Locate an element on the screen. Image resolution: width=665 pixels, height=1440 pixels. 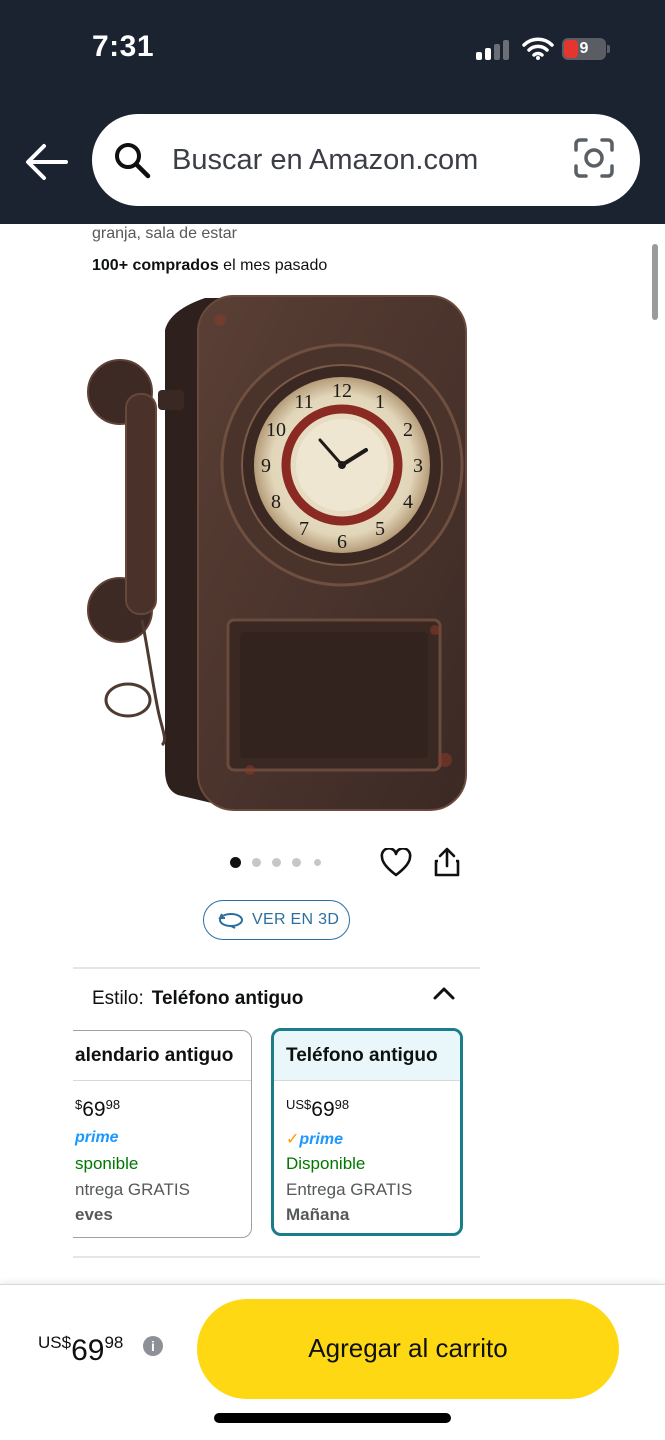
purchase-count-bold: 100+ comprados is located at coordinates (155, 265).